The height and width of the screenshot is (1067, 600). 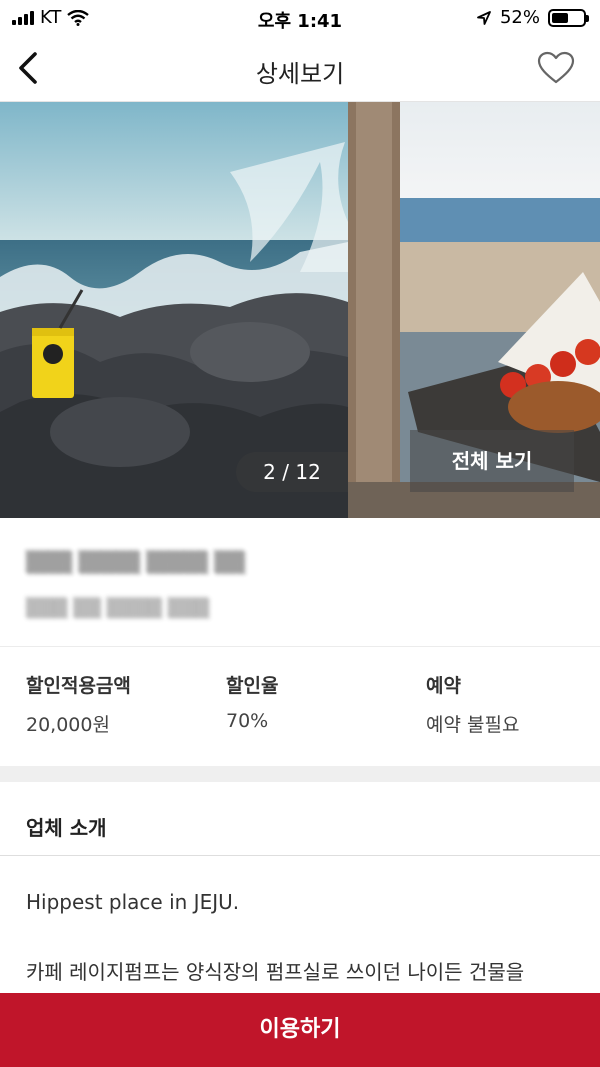 I want to click on amount-value: 20,000원, so click(x=68, y=725).